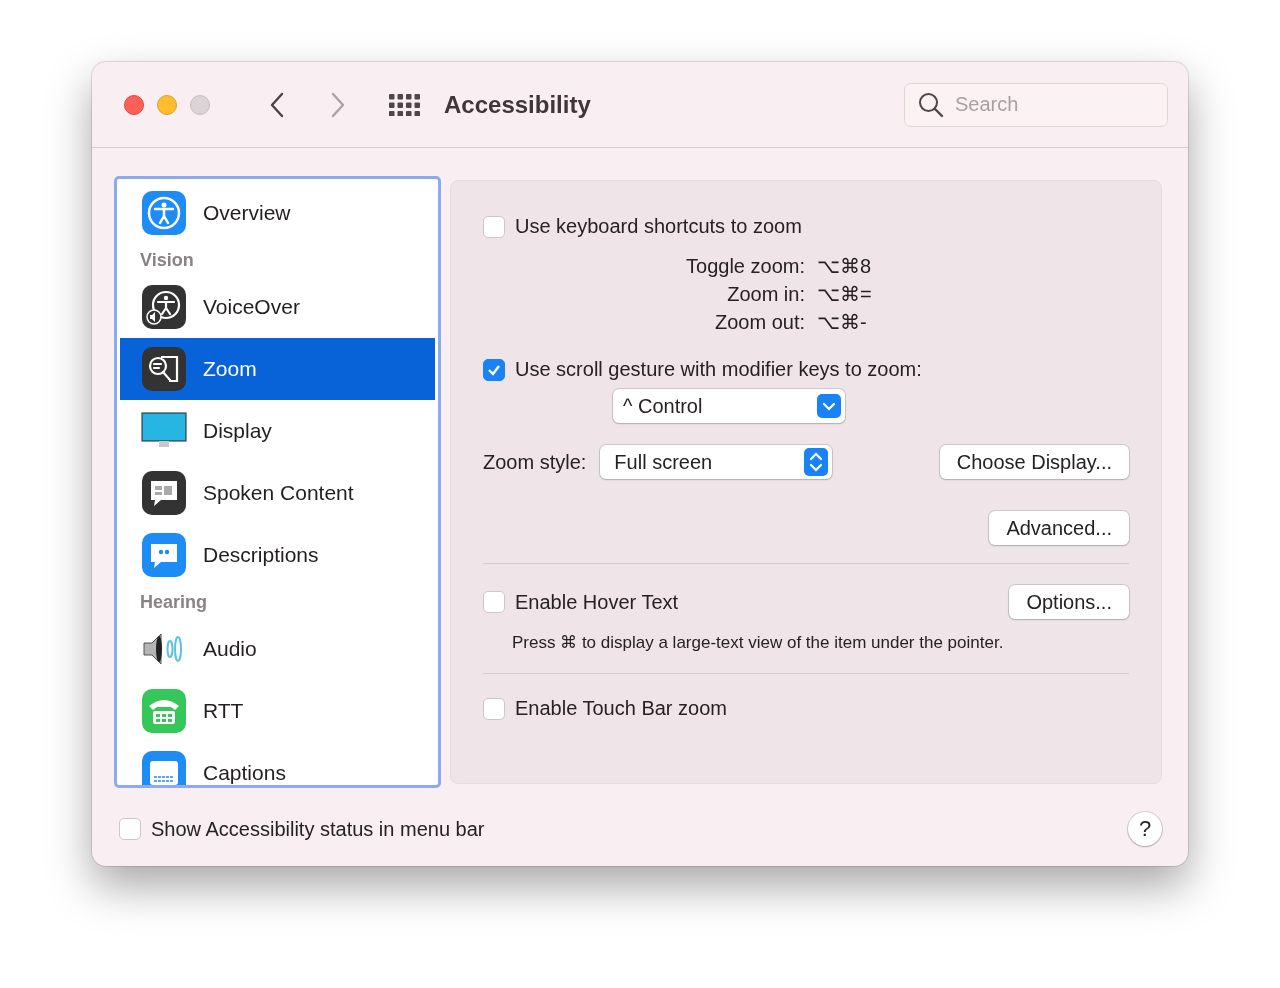 The height and width of the screenshot is (988, 1280). Describe the element at coordinates (816, 462) in the screenshot. I see `up-down-chevron-icon` at that location.